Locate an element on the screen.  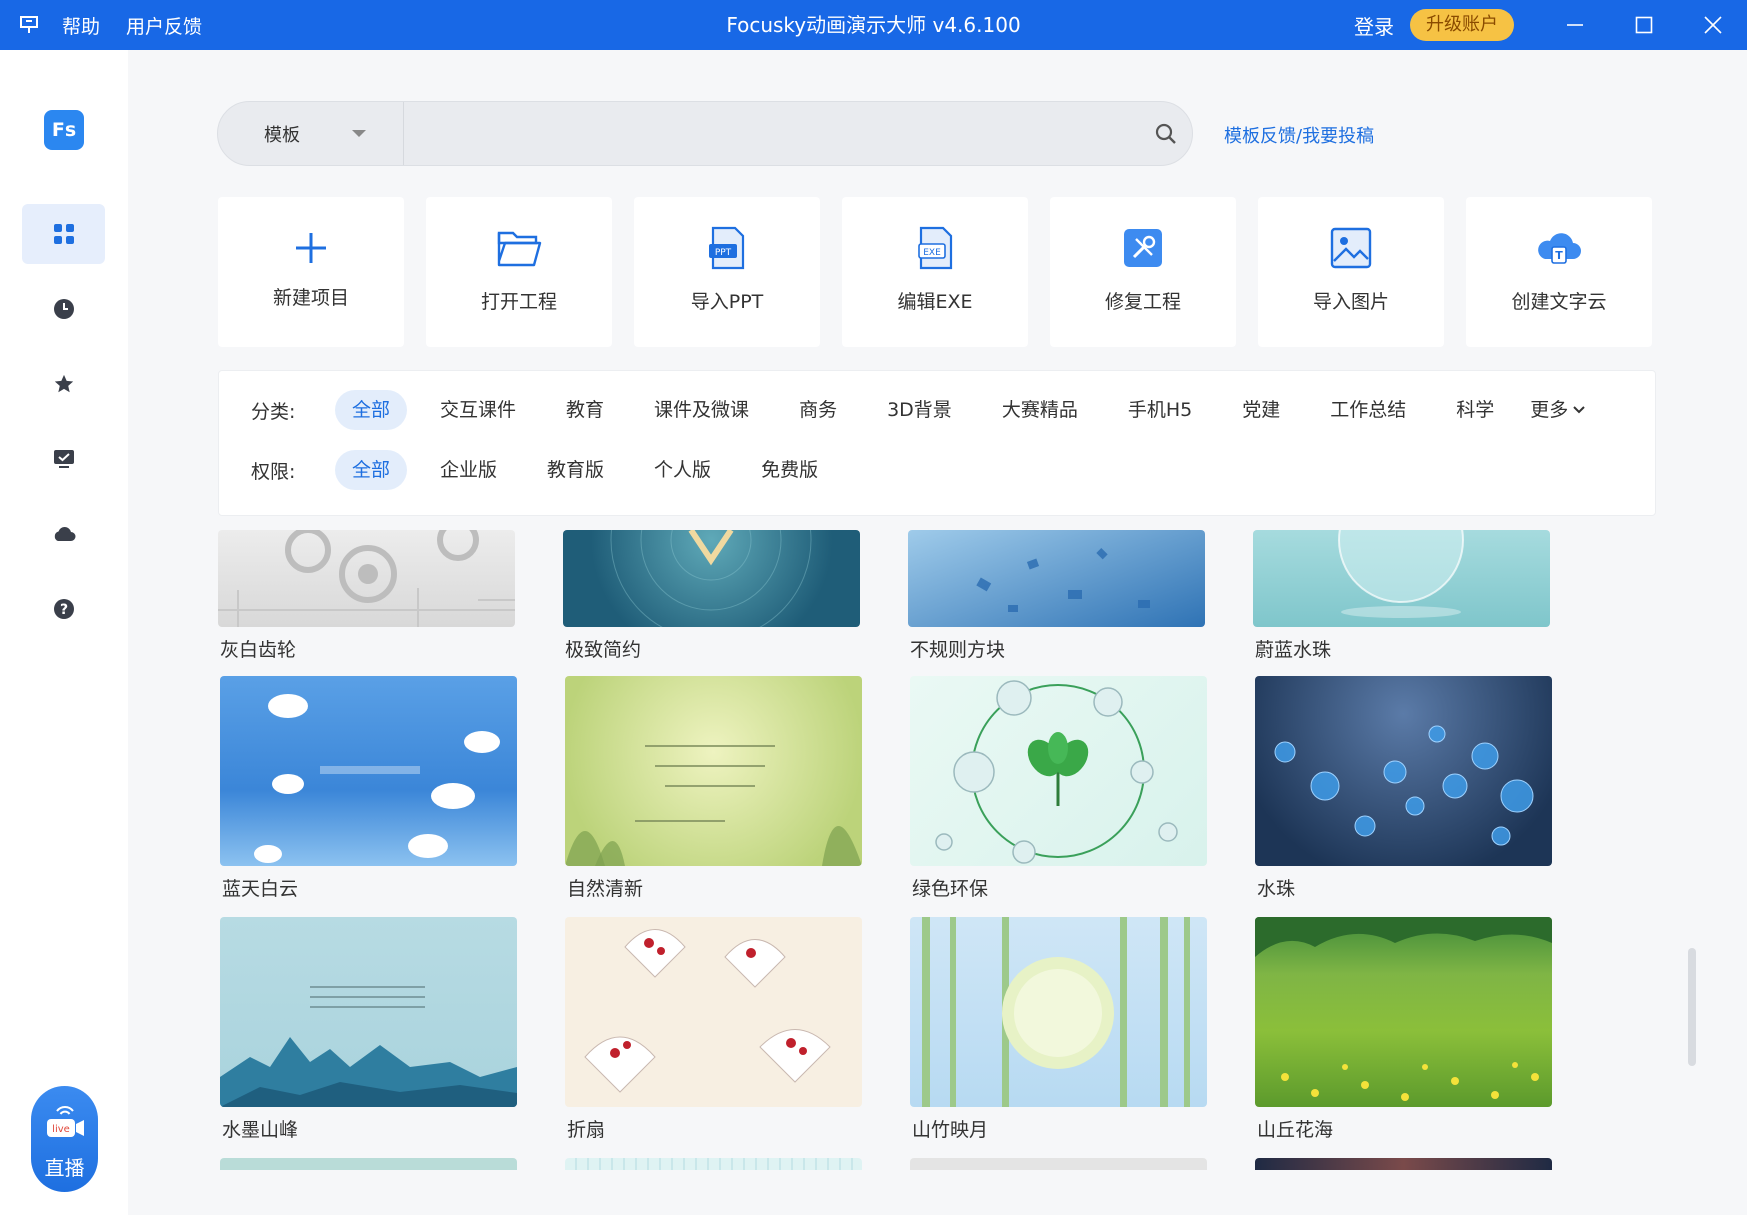
category-chip: 交互课件 is located at coordinates (478, 410).